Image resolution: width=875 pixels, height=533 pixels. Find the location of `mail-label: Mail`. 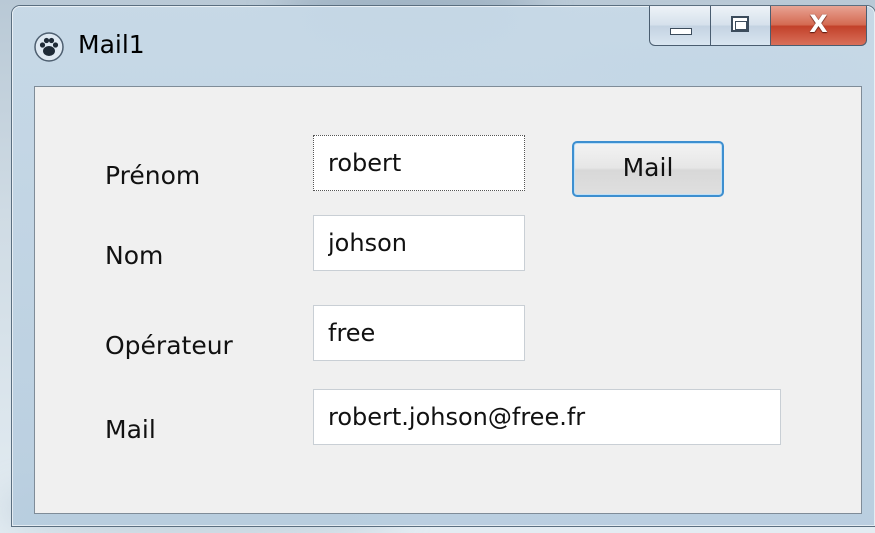

mail-label: Mail is located at coordinates (130, 429).